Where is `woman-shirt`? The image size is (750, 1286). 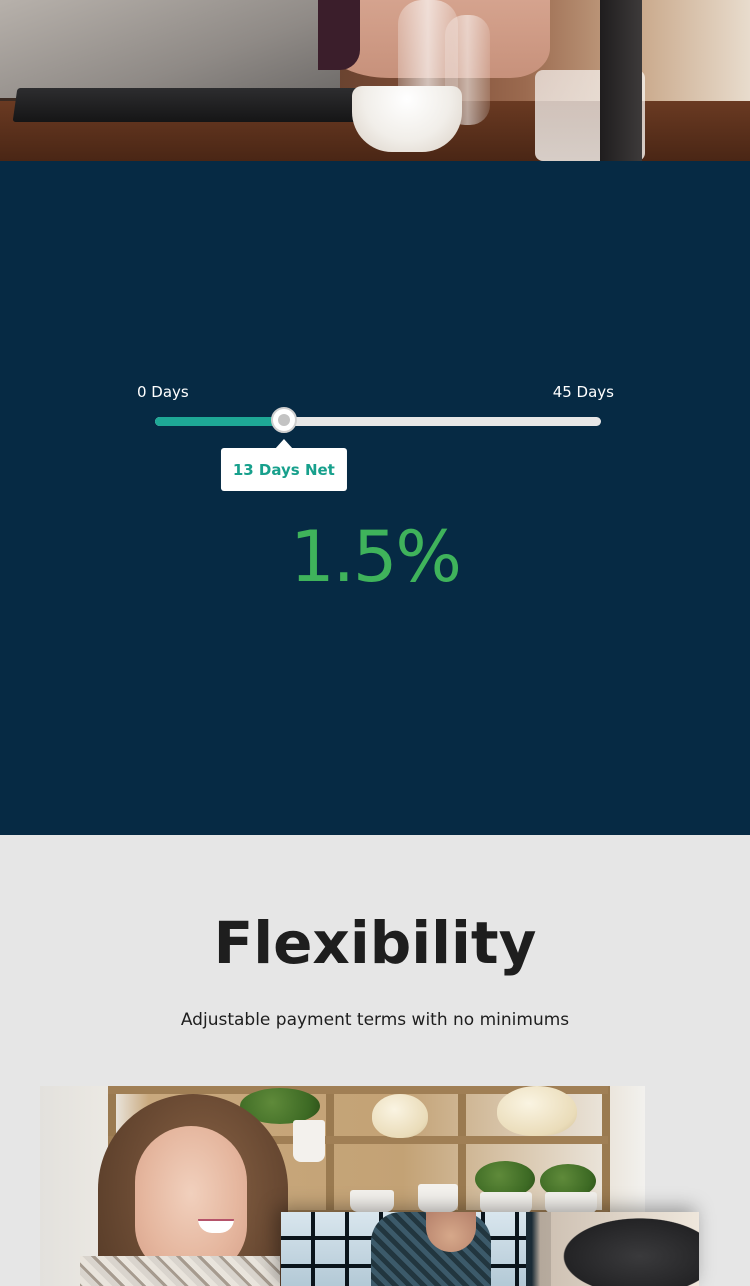
woman-shirt is located at coordinates (180, 1271).